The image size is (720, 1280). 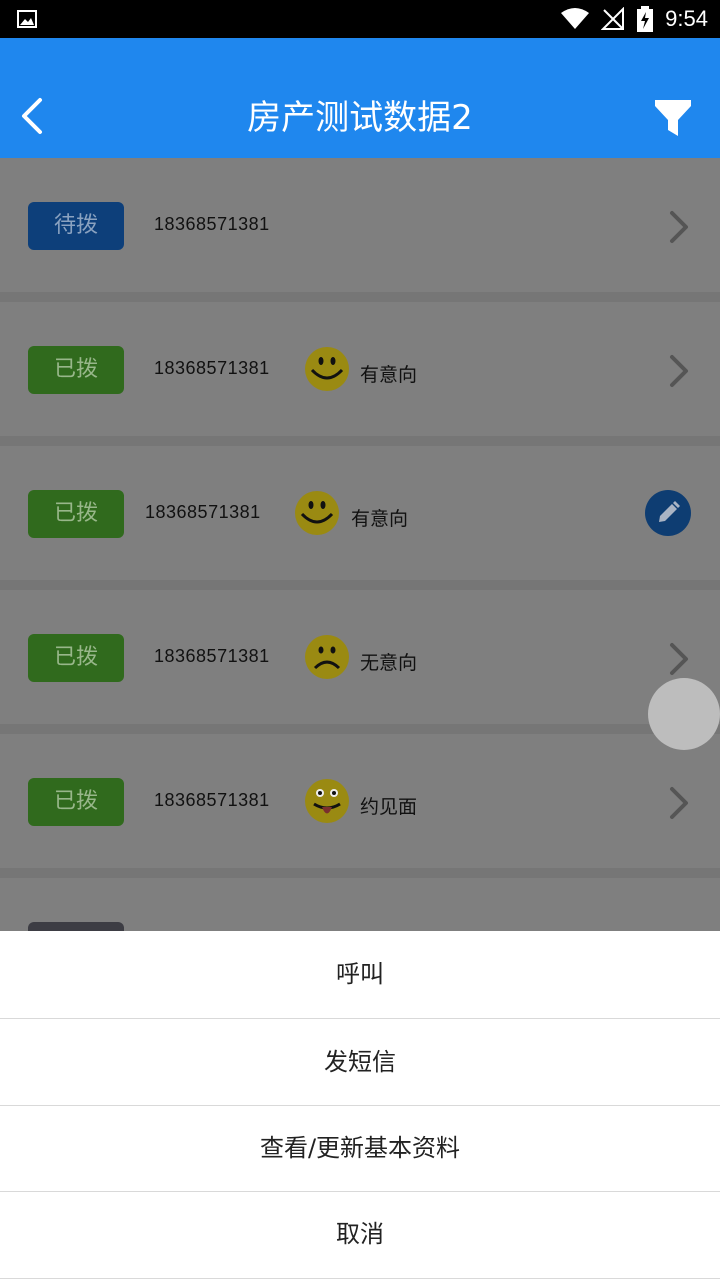 What do you see at coordinates (360, 1148) in the screenshot?
I see `view-update-profile-button: 查看/更新基本资料` at bounding box center [360, 1148].